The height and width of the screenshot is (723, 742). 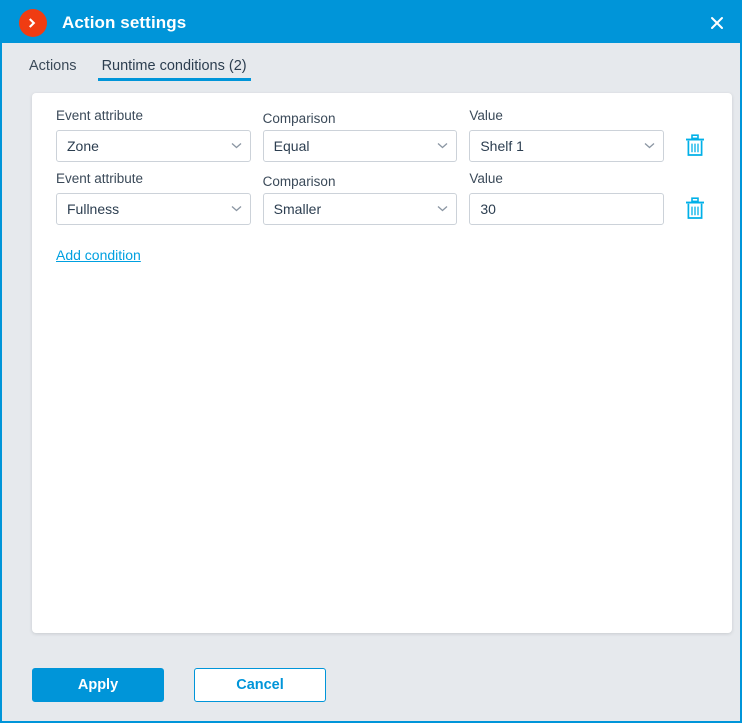 What do you see at coordinates (567, 208) in the screenshot?
I see `value-input: 30` at bounding box center [567, 208].